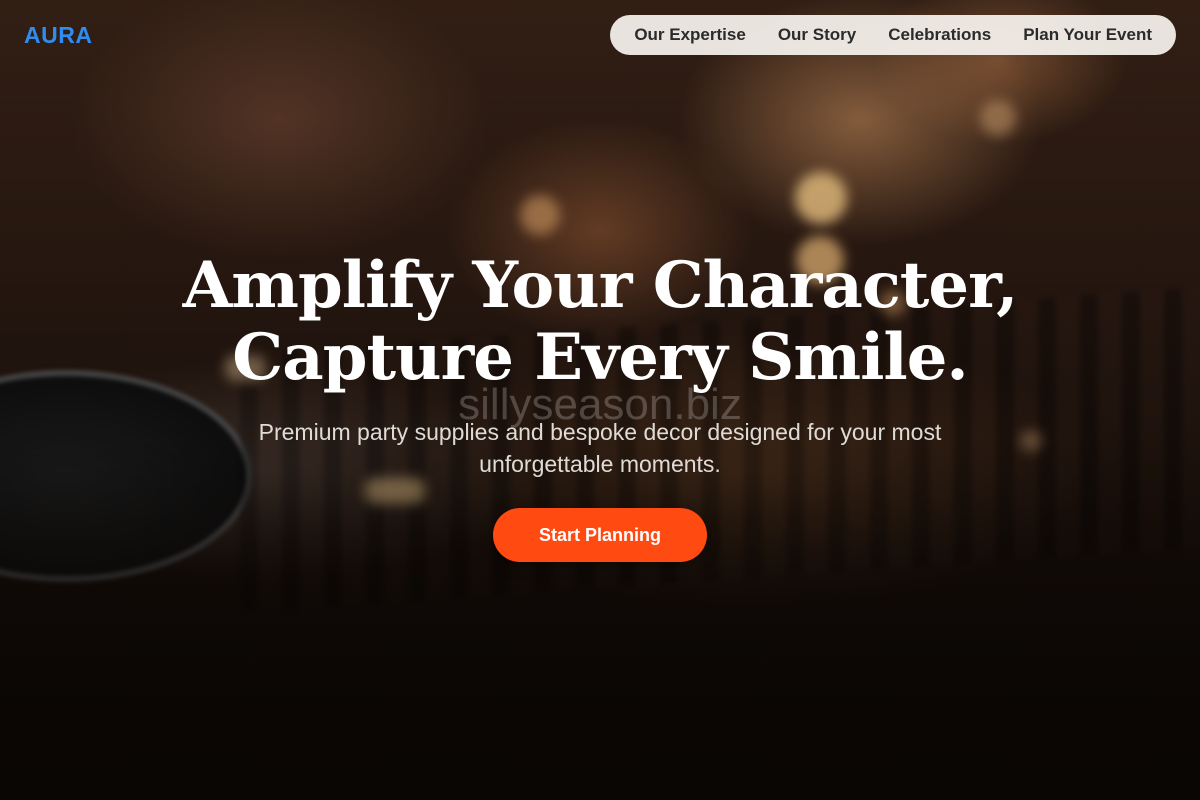 Image resolution: width=1200 pixels, height=800 pixels. What do you see at coordinates (600, 535) in the screenshot?
I see `start-planning-button: Start Planning` at bounding box center [600, 535].